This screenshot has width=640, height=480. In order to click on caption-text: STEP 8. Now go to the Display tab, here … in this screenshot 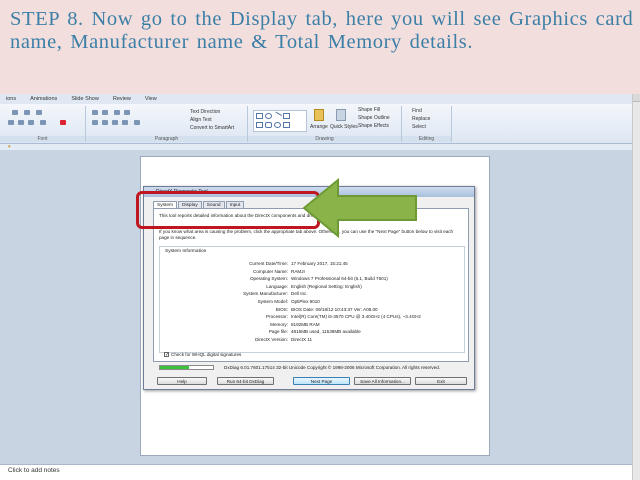, I will do `click(322, 30)`.